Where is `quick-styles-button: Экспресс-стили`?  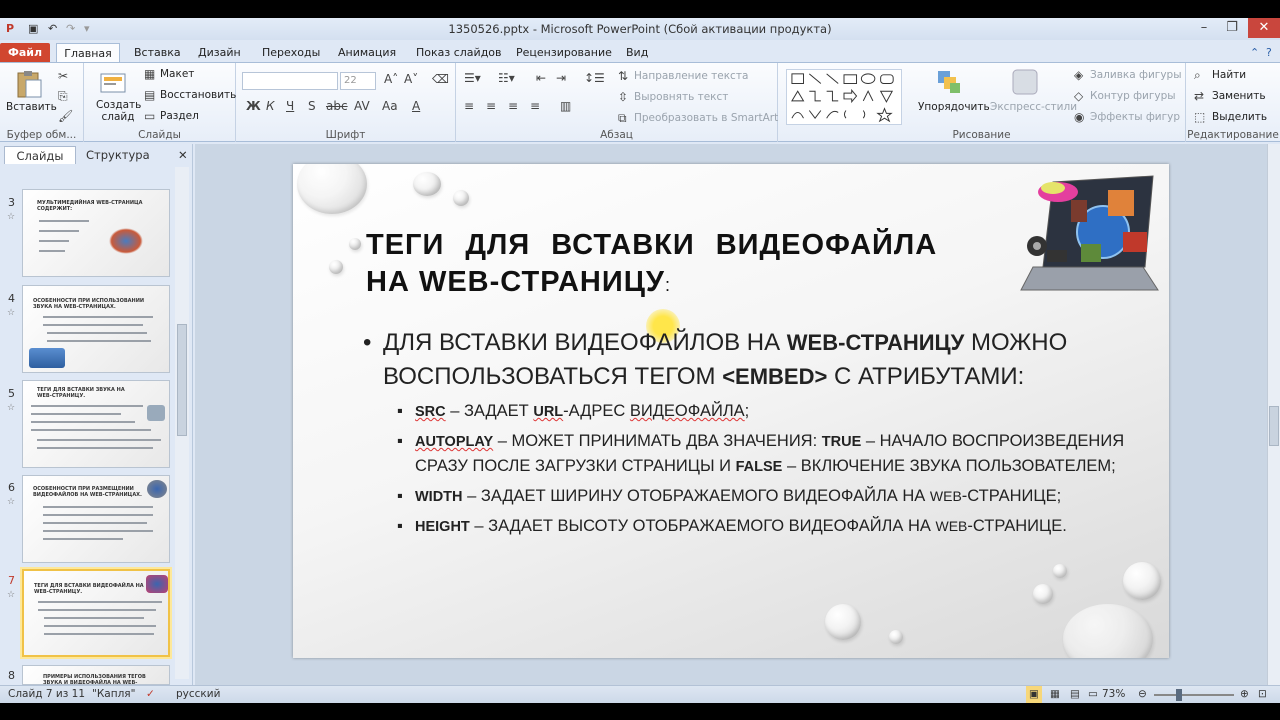 quick-styles-button: Экспресс-стили is located at coordinates (1033, 107).